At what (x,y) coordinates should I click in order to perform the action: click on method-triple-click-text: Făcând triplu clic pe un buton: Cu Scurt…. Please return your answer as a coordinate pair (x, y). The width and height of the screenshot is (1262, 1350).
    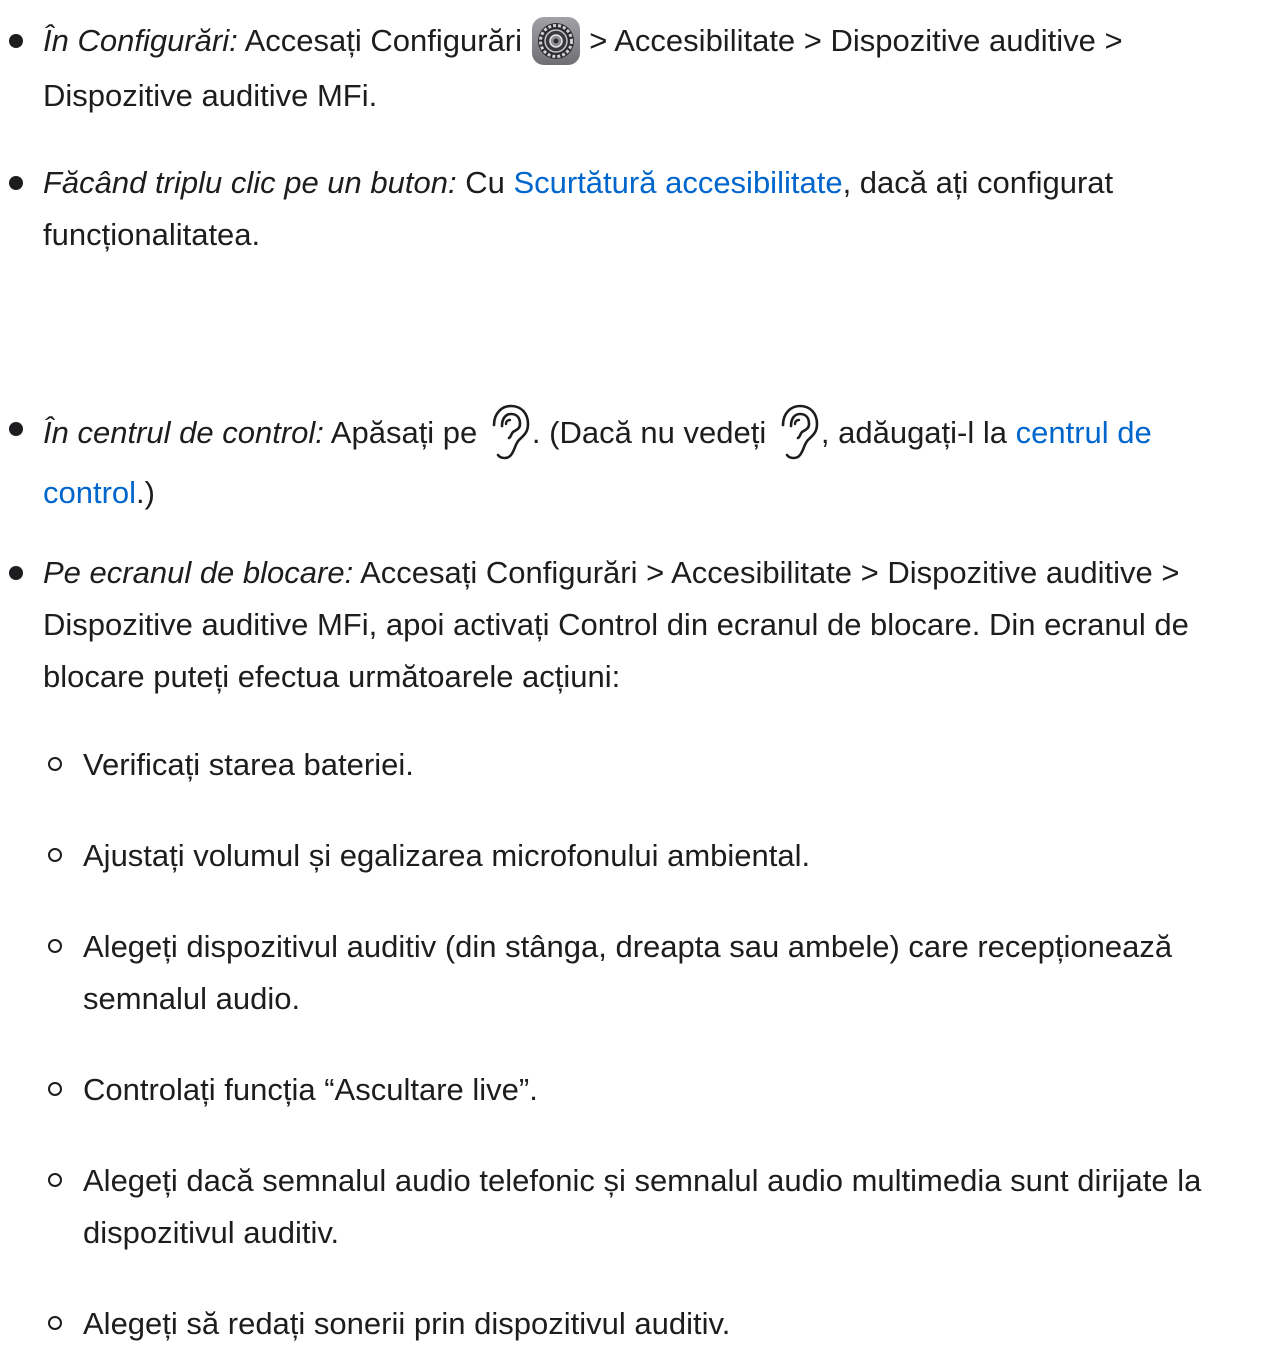
    Looking at the image, I should click on (578, 208).